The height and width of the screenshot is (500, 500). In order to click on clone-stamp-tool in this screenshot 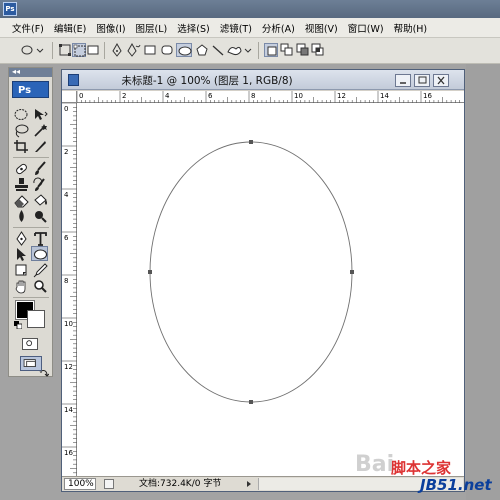, I will do `click(21, 184)`.